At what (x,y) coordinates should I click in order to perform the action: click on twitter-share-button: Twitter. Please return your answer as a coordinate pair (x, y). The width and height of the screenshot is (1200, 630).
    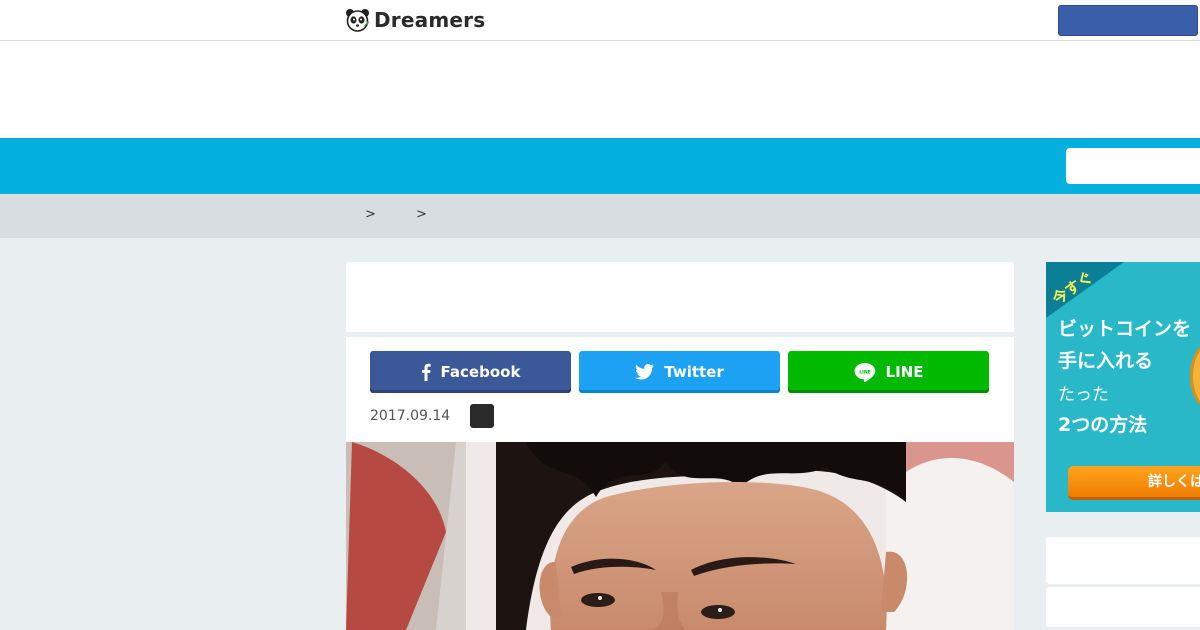
    Looking at the image, I should click on (679, 372).